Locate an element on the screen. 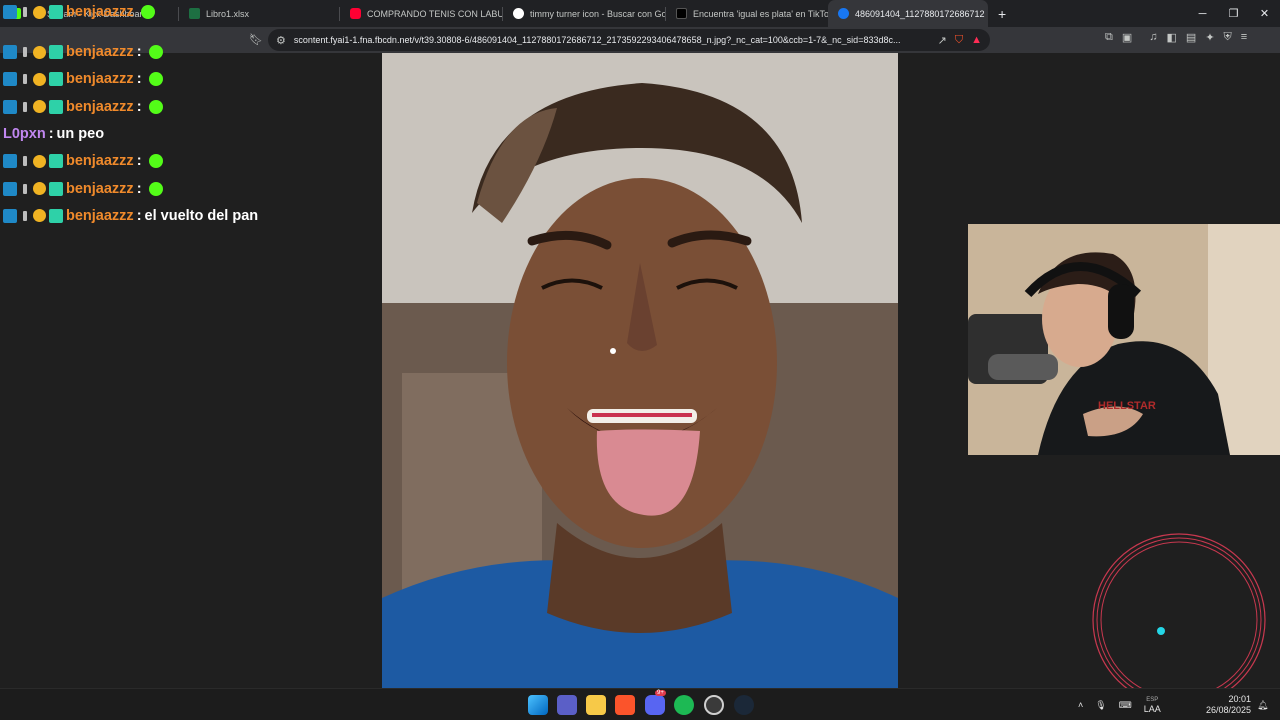  minimize-button: ─ is located at coordinates (1202, 13).